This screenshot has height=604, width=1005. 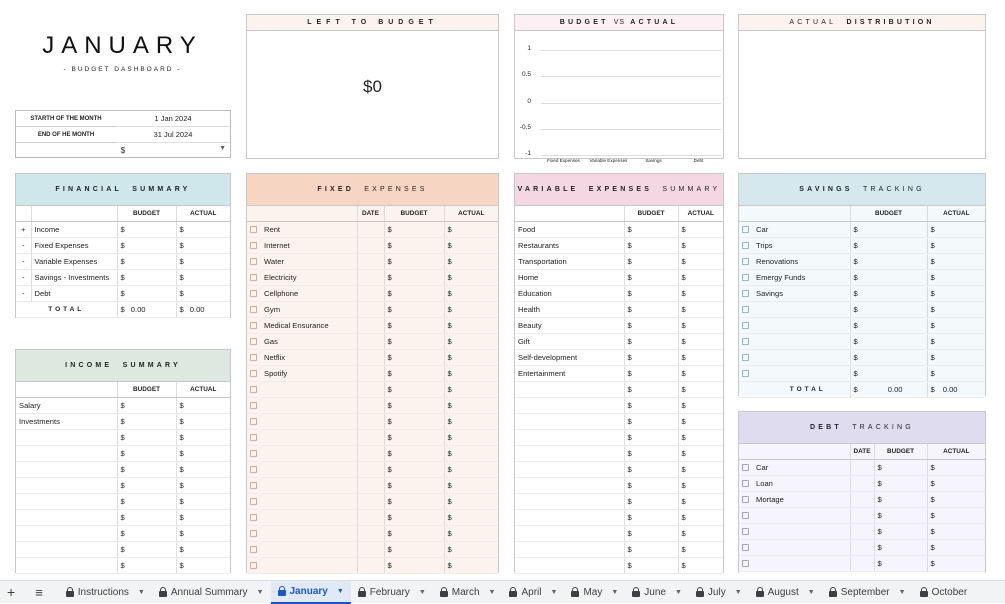 I want to click on sheet-tab: April ▼, so click(x=533, y=592).